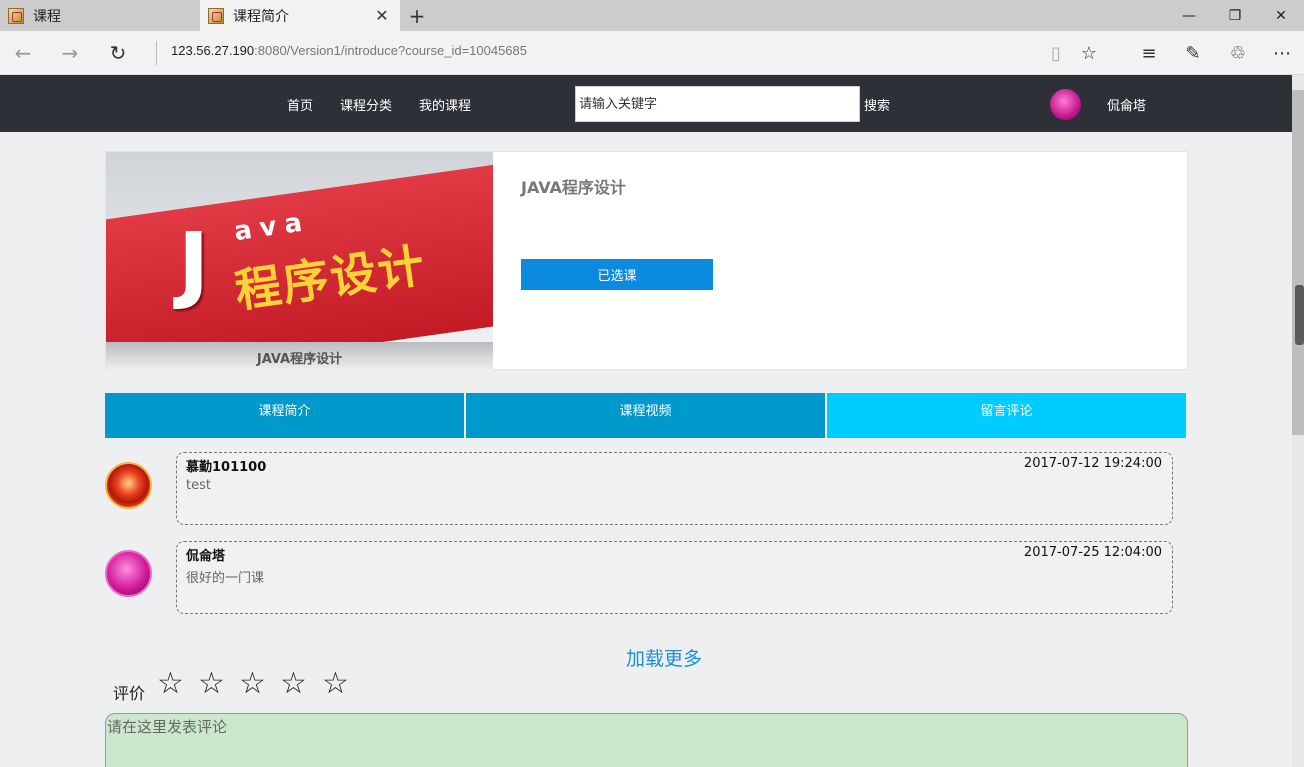 The image size is (1304, 767). I want to click on comment-text: test, so click(198, 485).